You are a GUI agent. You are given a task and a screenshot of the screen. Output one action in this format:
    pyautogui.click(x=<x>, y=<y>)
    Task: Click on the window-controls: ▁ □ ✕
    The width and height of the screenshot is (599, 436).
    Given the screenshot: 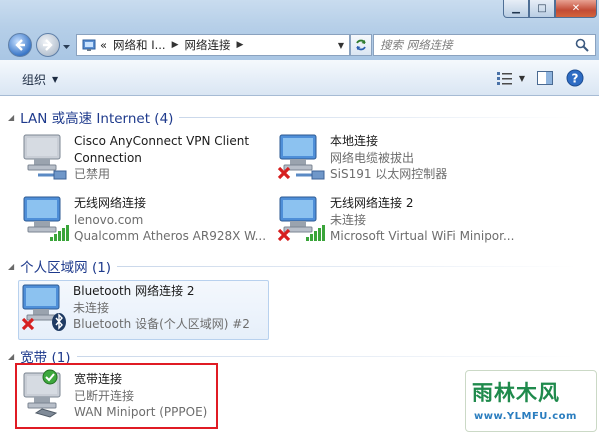 What is the action you would take?
    pyautogui.click(x=550, y=9)
    